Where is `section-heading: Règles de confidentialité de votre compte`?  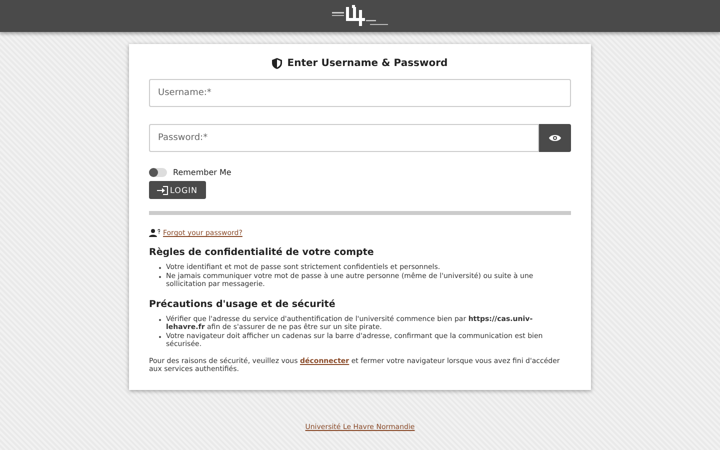 section-heading: Règles de confidentialité de votre compte is located at coordinates (262, 252).